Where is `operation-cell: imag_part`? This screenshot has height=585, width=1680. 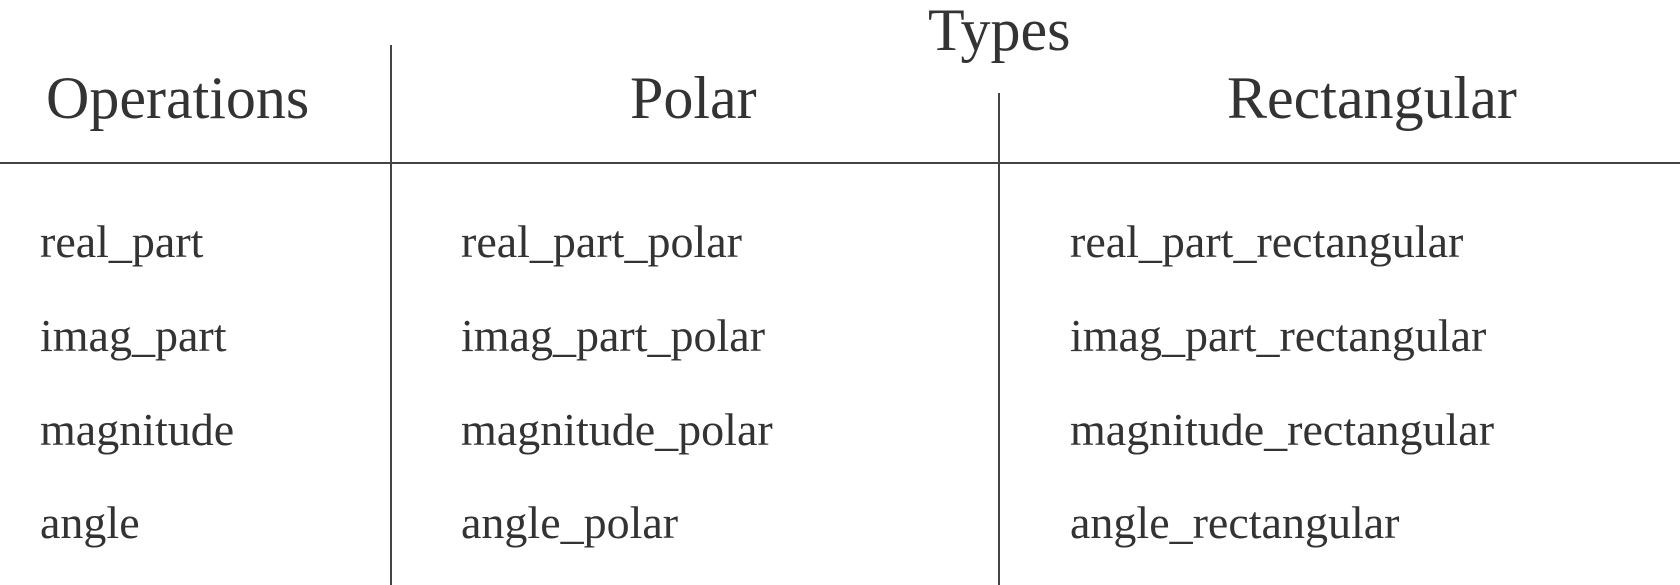
operation-cell: imag_part is located at coordinates (133, 335).